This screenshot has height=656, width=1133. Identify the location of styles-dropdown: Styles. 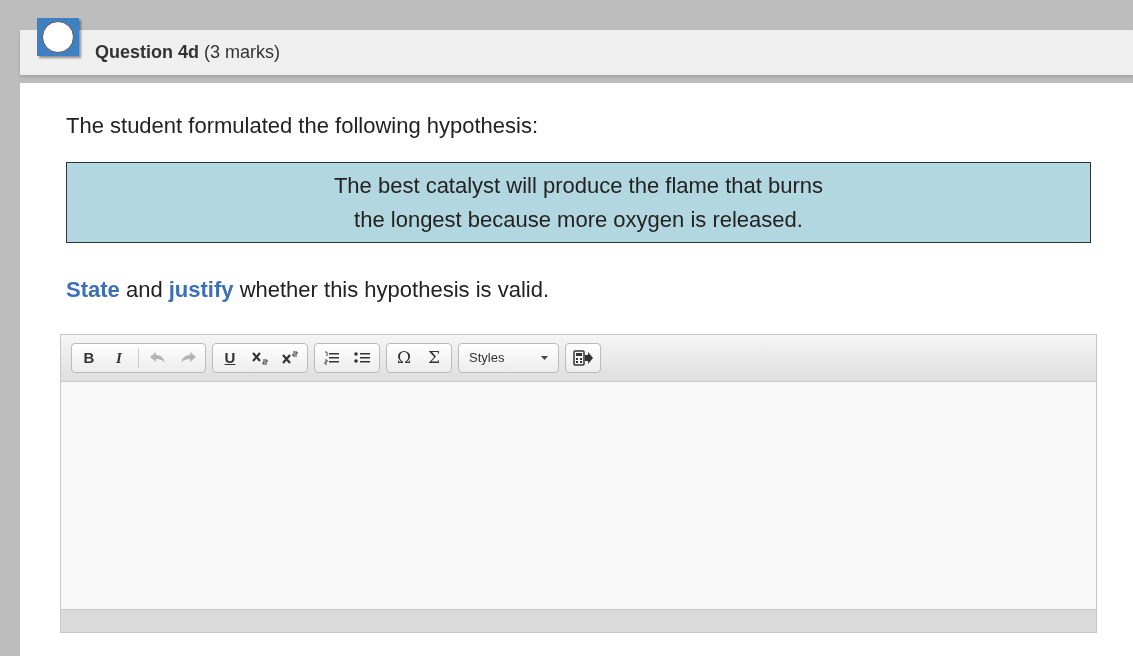
(508, 358).